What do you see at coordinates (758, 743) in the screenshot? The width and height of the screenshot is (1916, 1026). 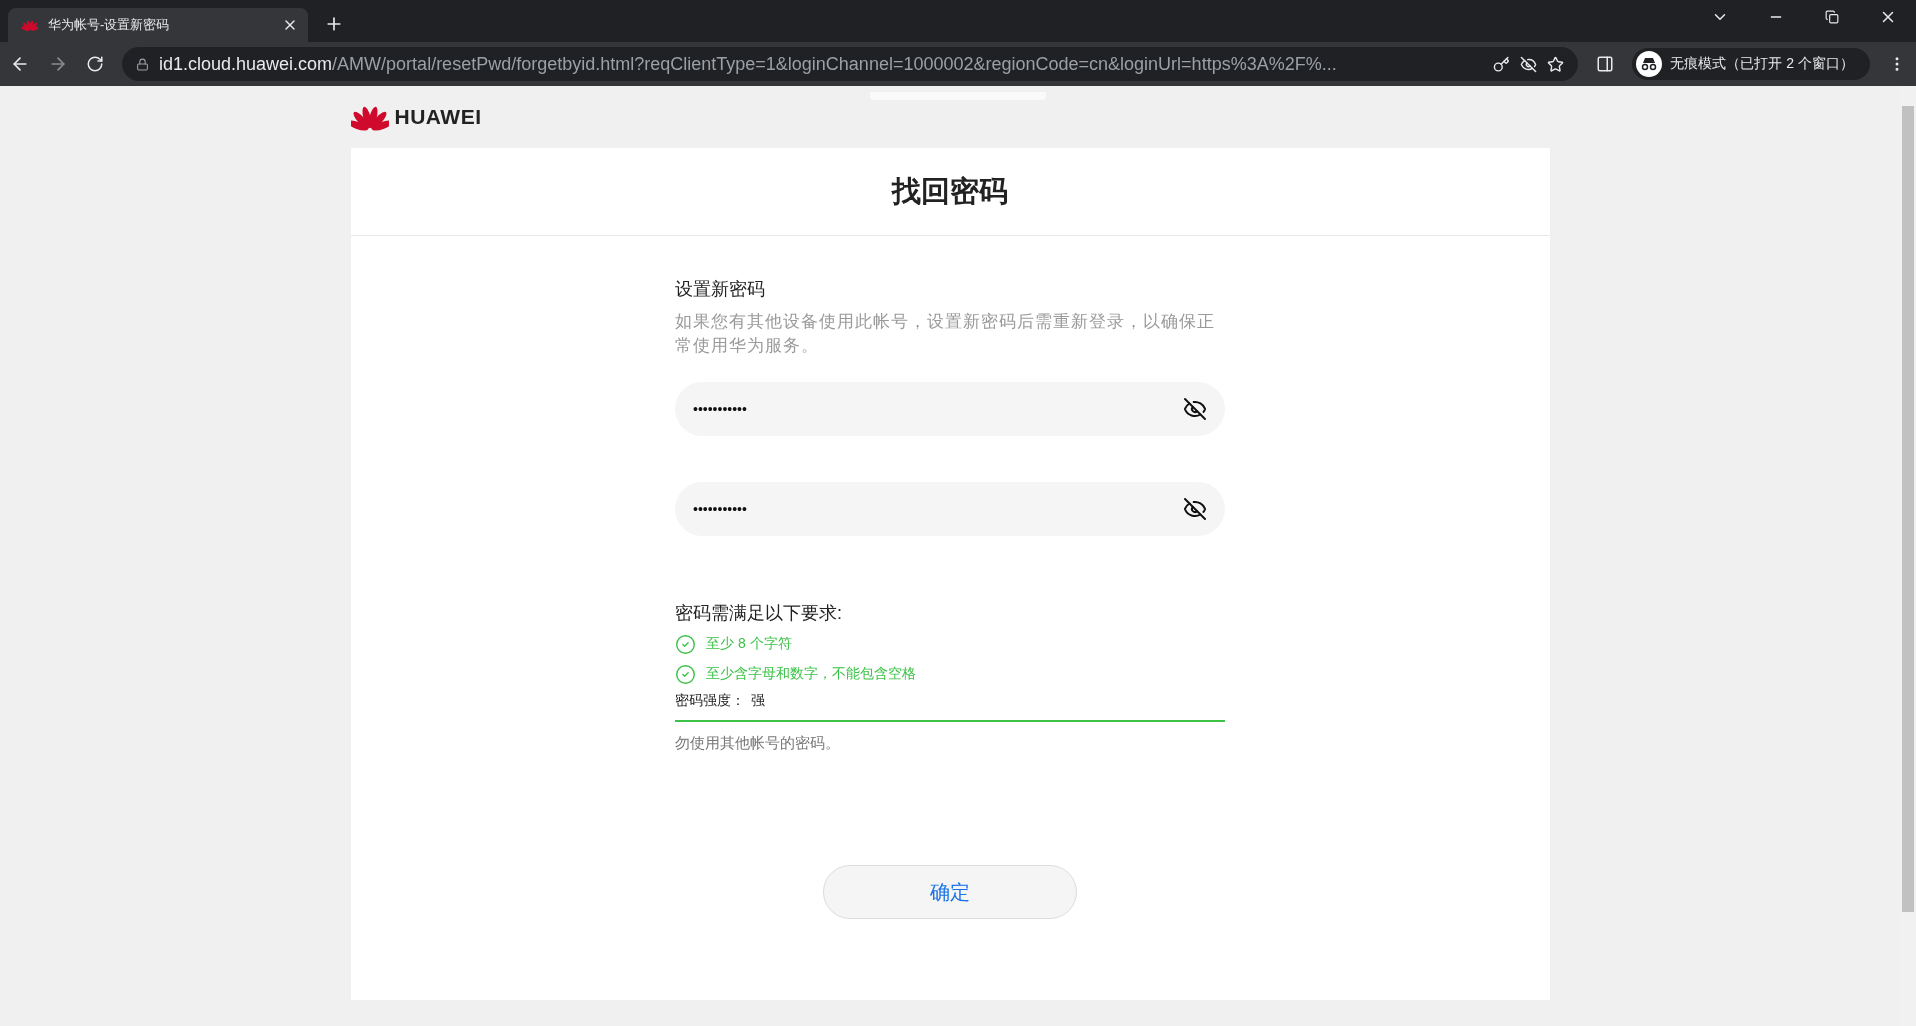 I see `note-text: 勿使用其他帐号的密码。` at bounding box center [758, 743].